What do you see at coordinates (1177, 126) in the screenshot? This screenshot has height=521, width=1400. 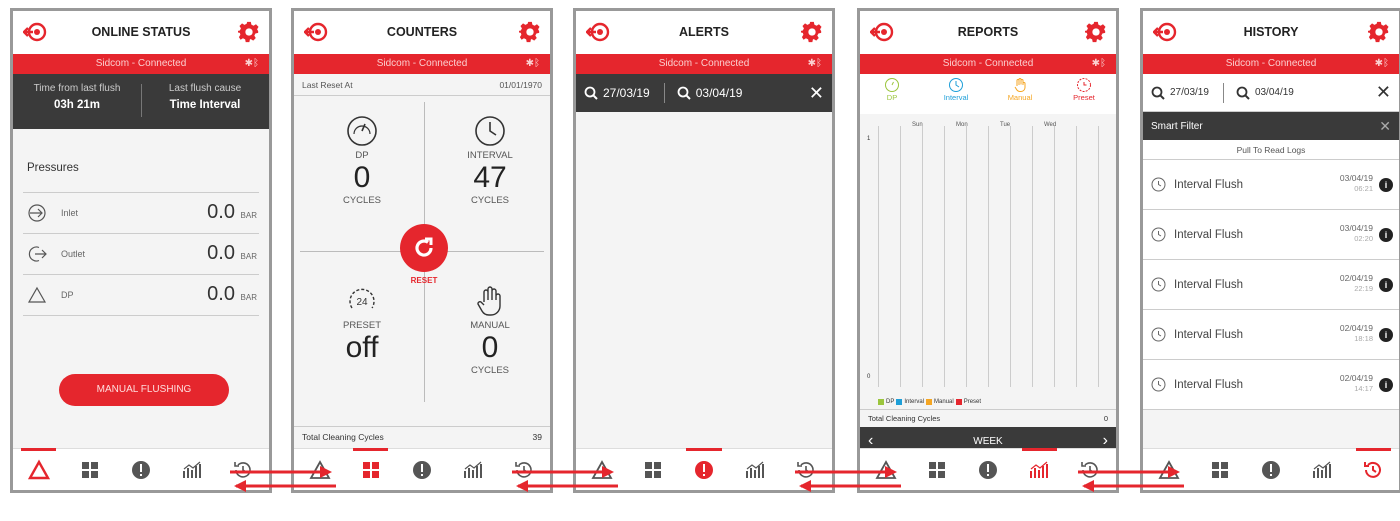 I see `smart-filter-label: Smart Filter` at bounding box center [1177, 126].